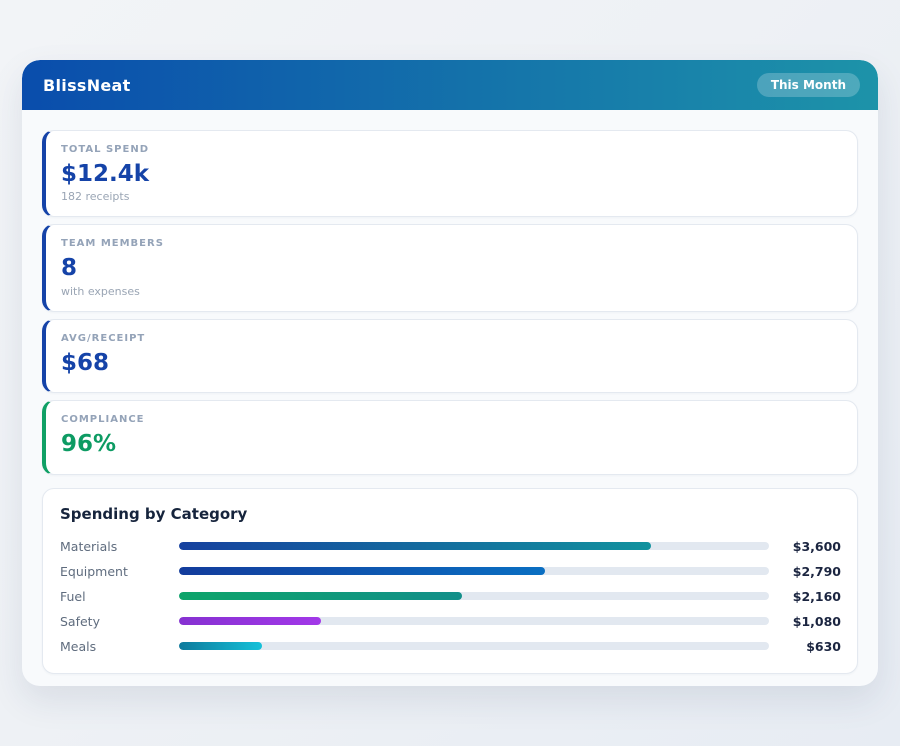 The height and width of the screenshot is (746, 900). What do you see at coordinates (816, 546) in the screenshot?
I see `bar-value: $3,600` at bounding box center [816, 546].